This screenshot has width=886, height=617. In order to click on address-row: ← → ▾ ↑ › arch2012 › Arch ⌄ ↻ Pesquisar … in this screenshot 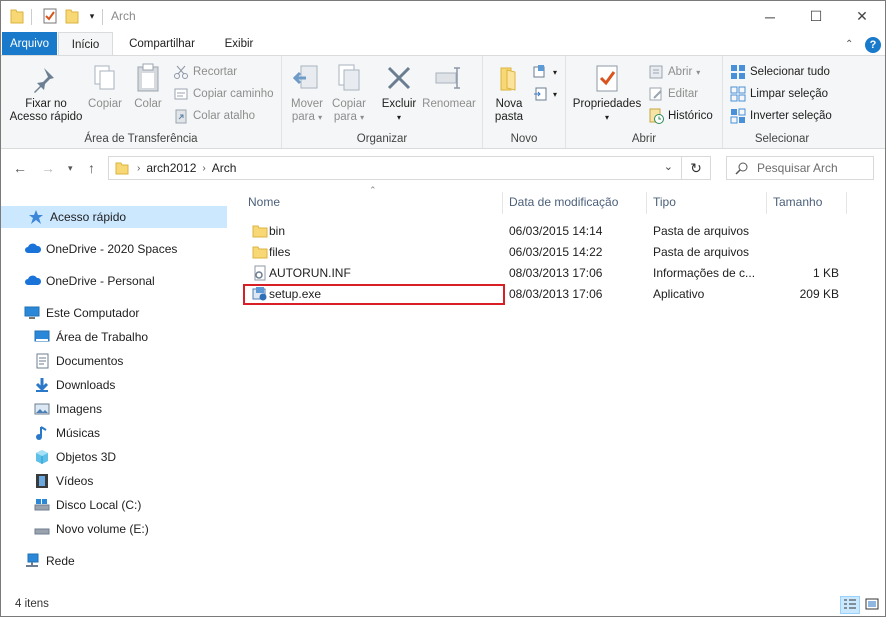, I will do `click(443, 169)`.